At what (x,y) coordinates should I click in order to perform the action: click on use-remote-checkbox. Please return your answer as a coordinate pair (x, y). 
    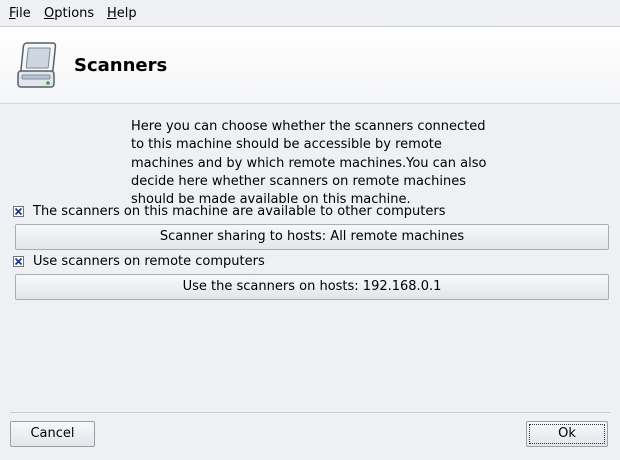
    Looking at the image, I should click on (18, 261).